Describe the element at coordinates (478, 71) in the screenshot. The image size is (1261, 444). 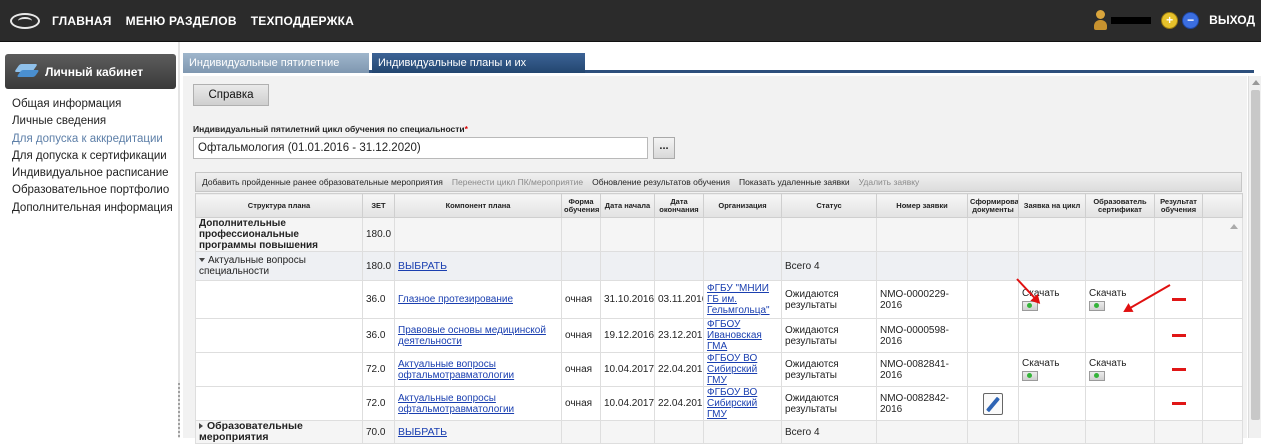
I see `tab-individual-plans: Индивидуальные планы и их выполнение` at that location.